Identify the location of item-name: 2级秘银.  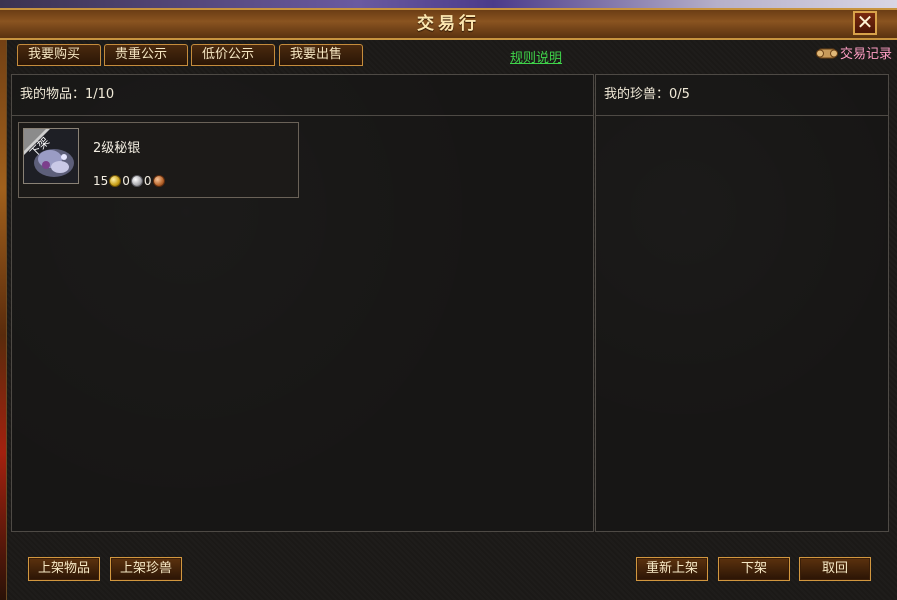
(117, 148).